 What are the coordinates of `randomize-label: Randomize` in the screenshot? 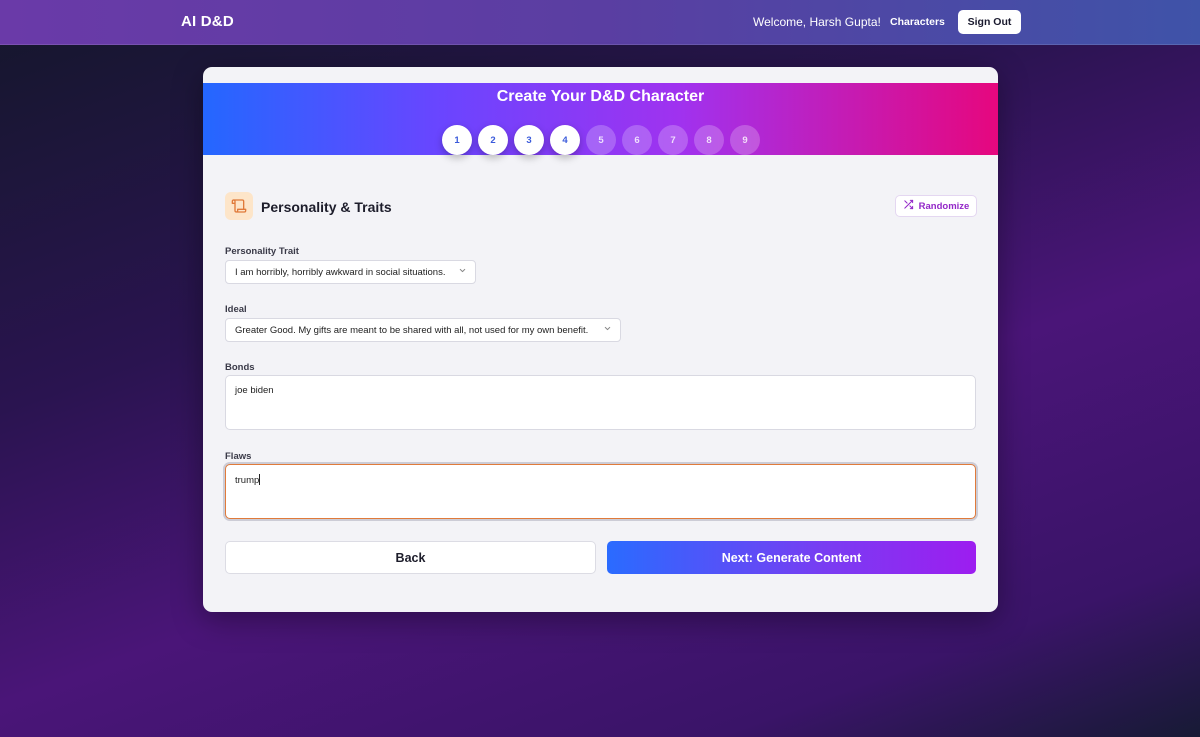 It's located at (944, 206).